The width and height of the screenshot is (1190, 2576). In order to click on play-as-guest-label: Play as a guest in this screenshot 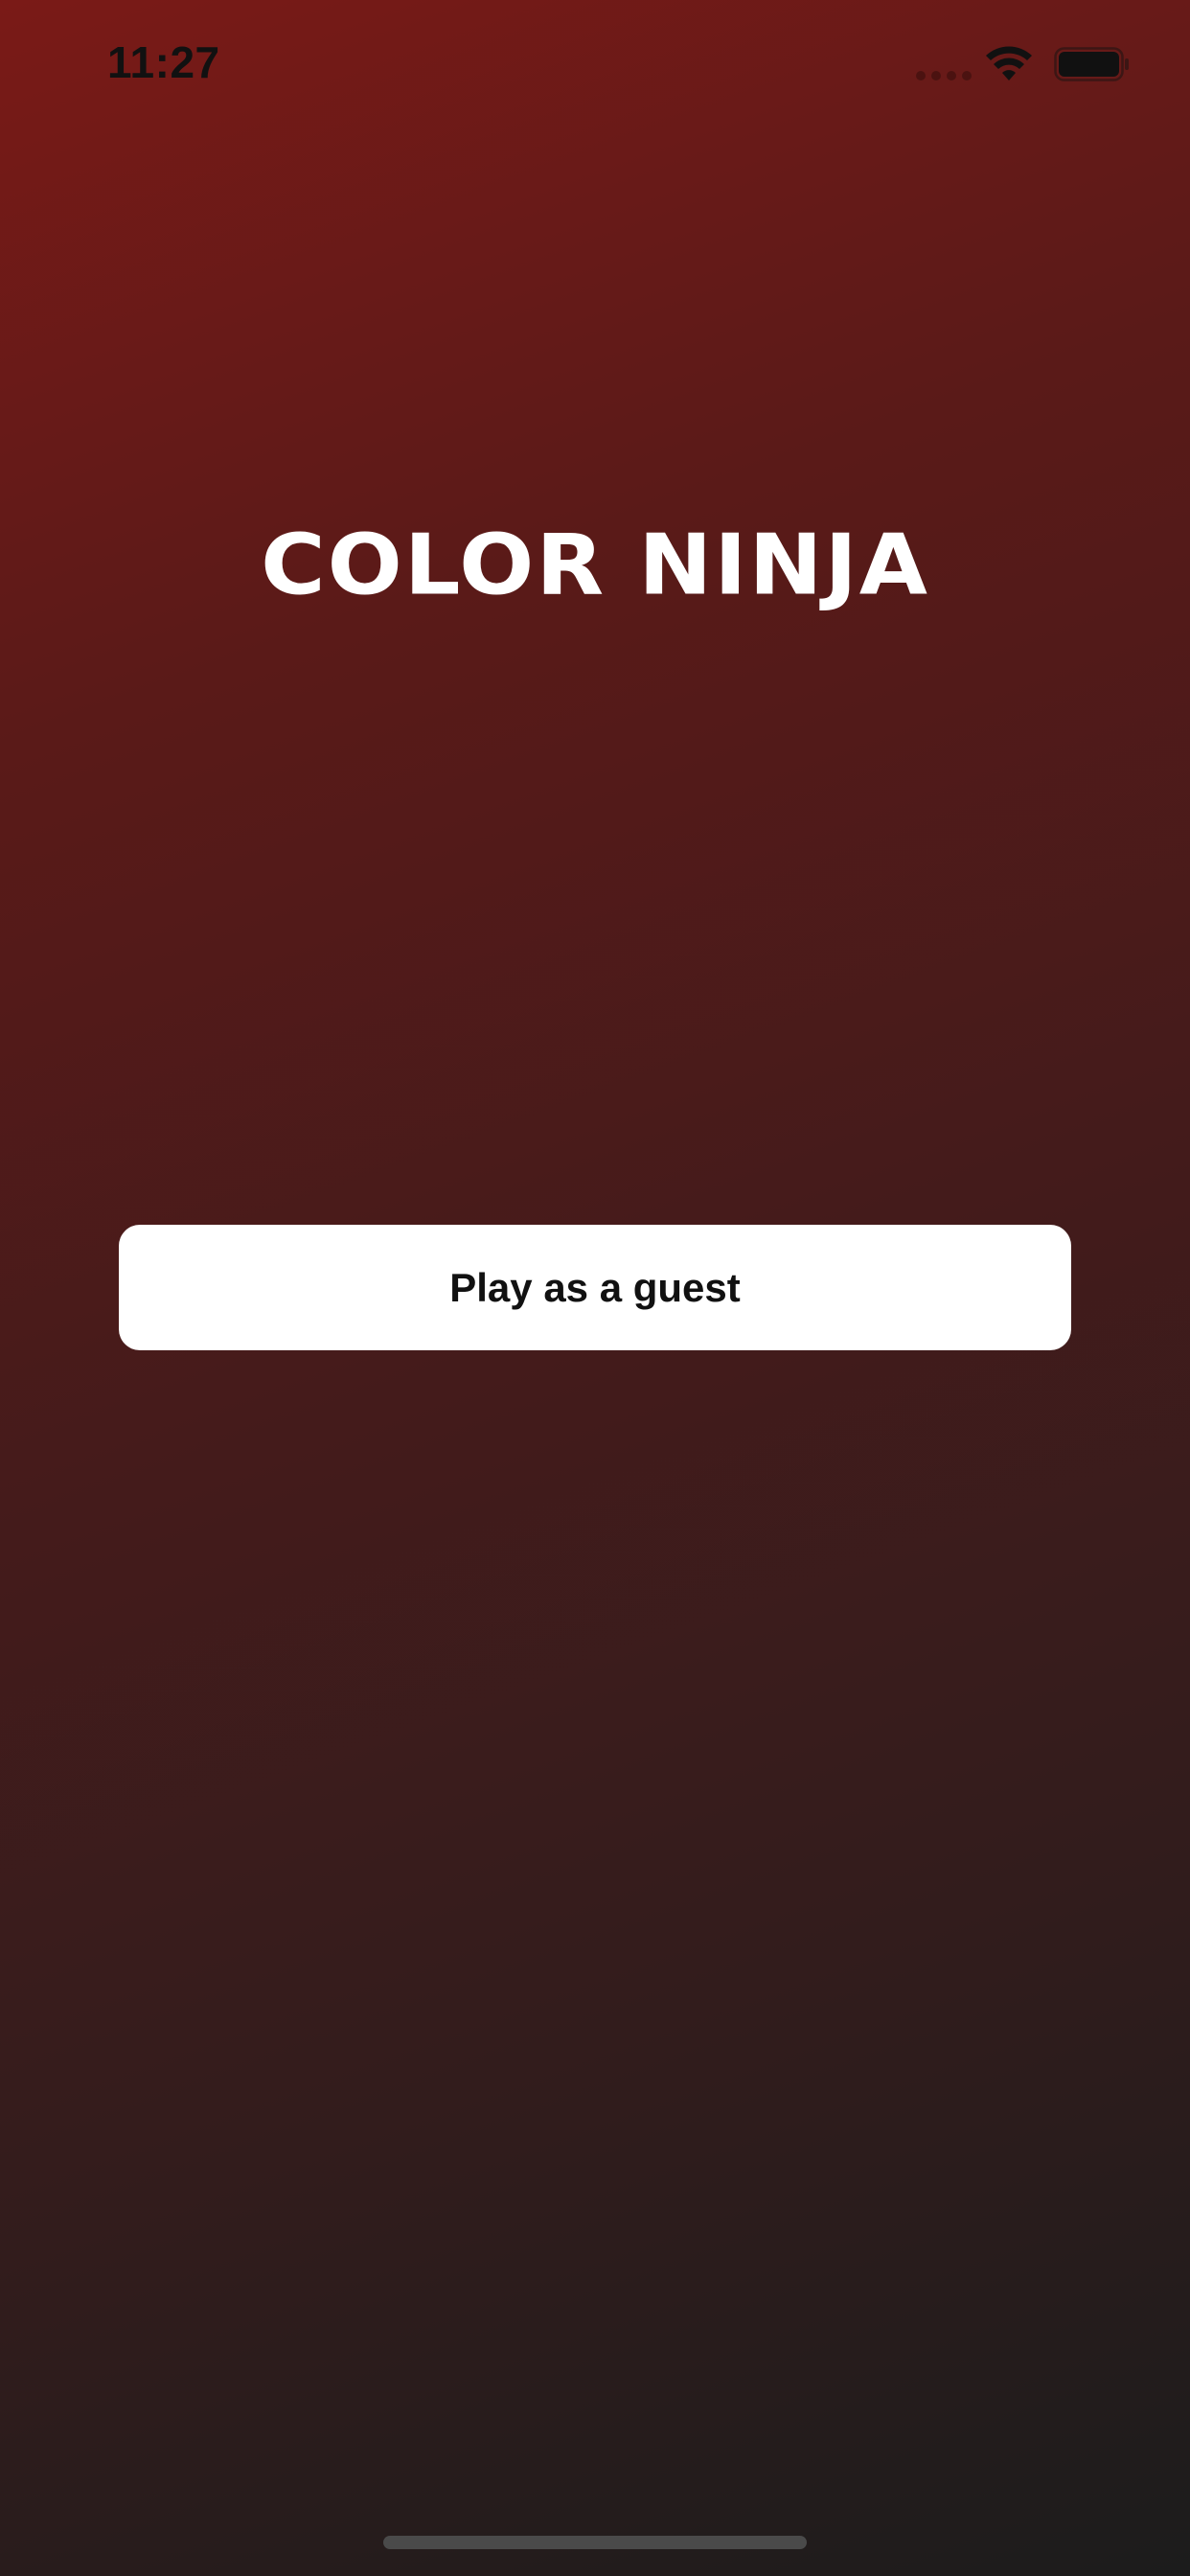, I will do `click(595, 1287)`.